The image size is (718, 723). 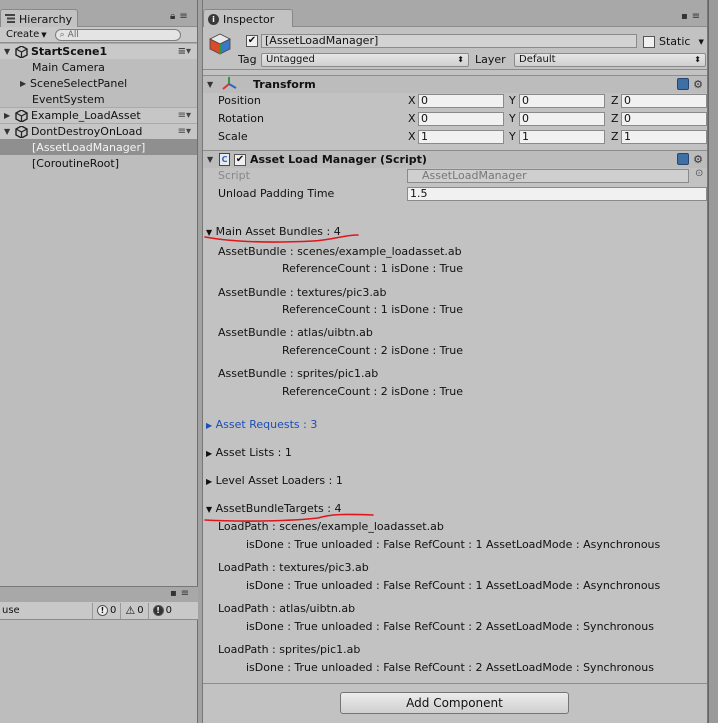 What do you see at coordinates (649, 41) in the screenshot?
I see `static-checkbox` at bounding box center [649, 41].